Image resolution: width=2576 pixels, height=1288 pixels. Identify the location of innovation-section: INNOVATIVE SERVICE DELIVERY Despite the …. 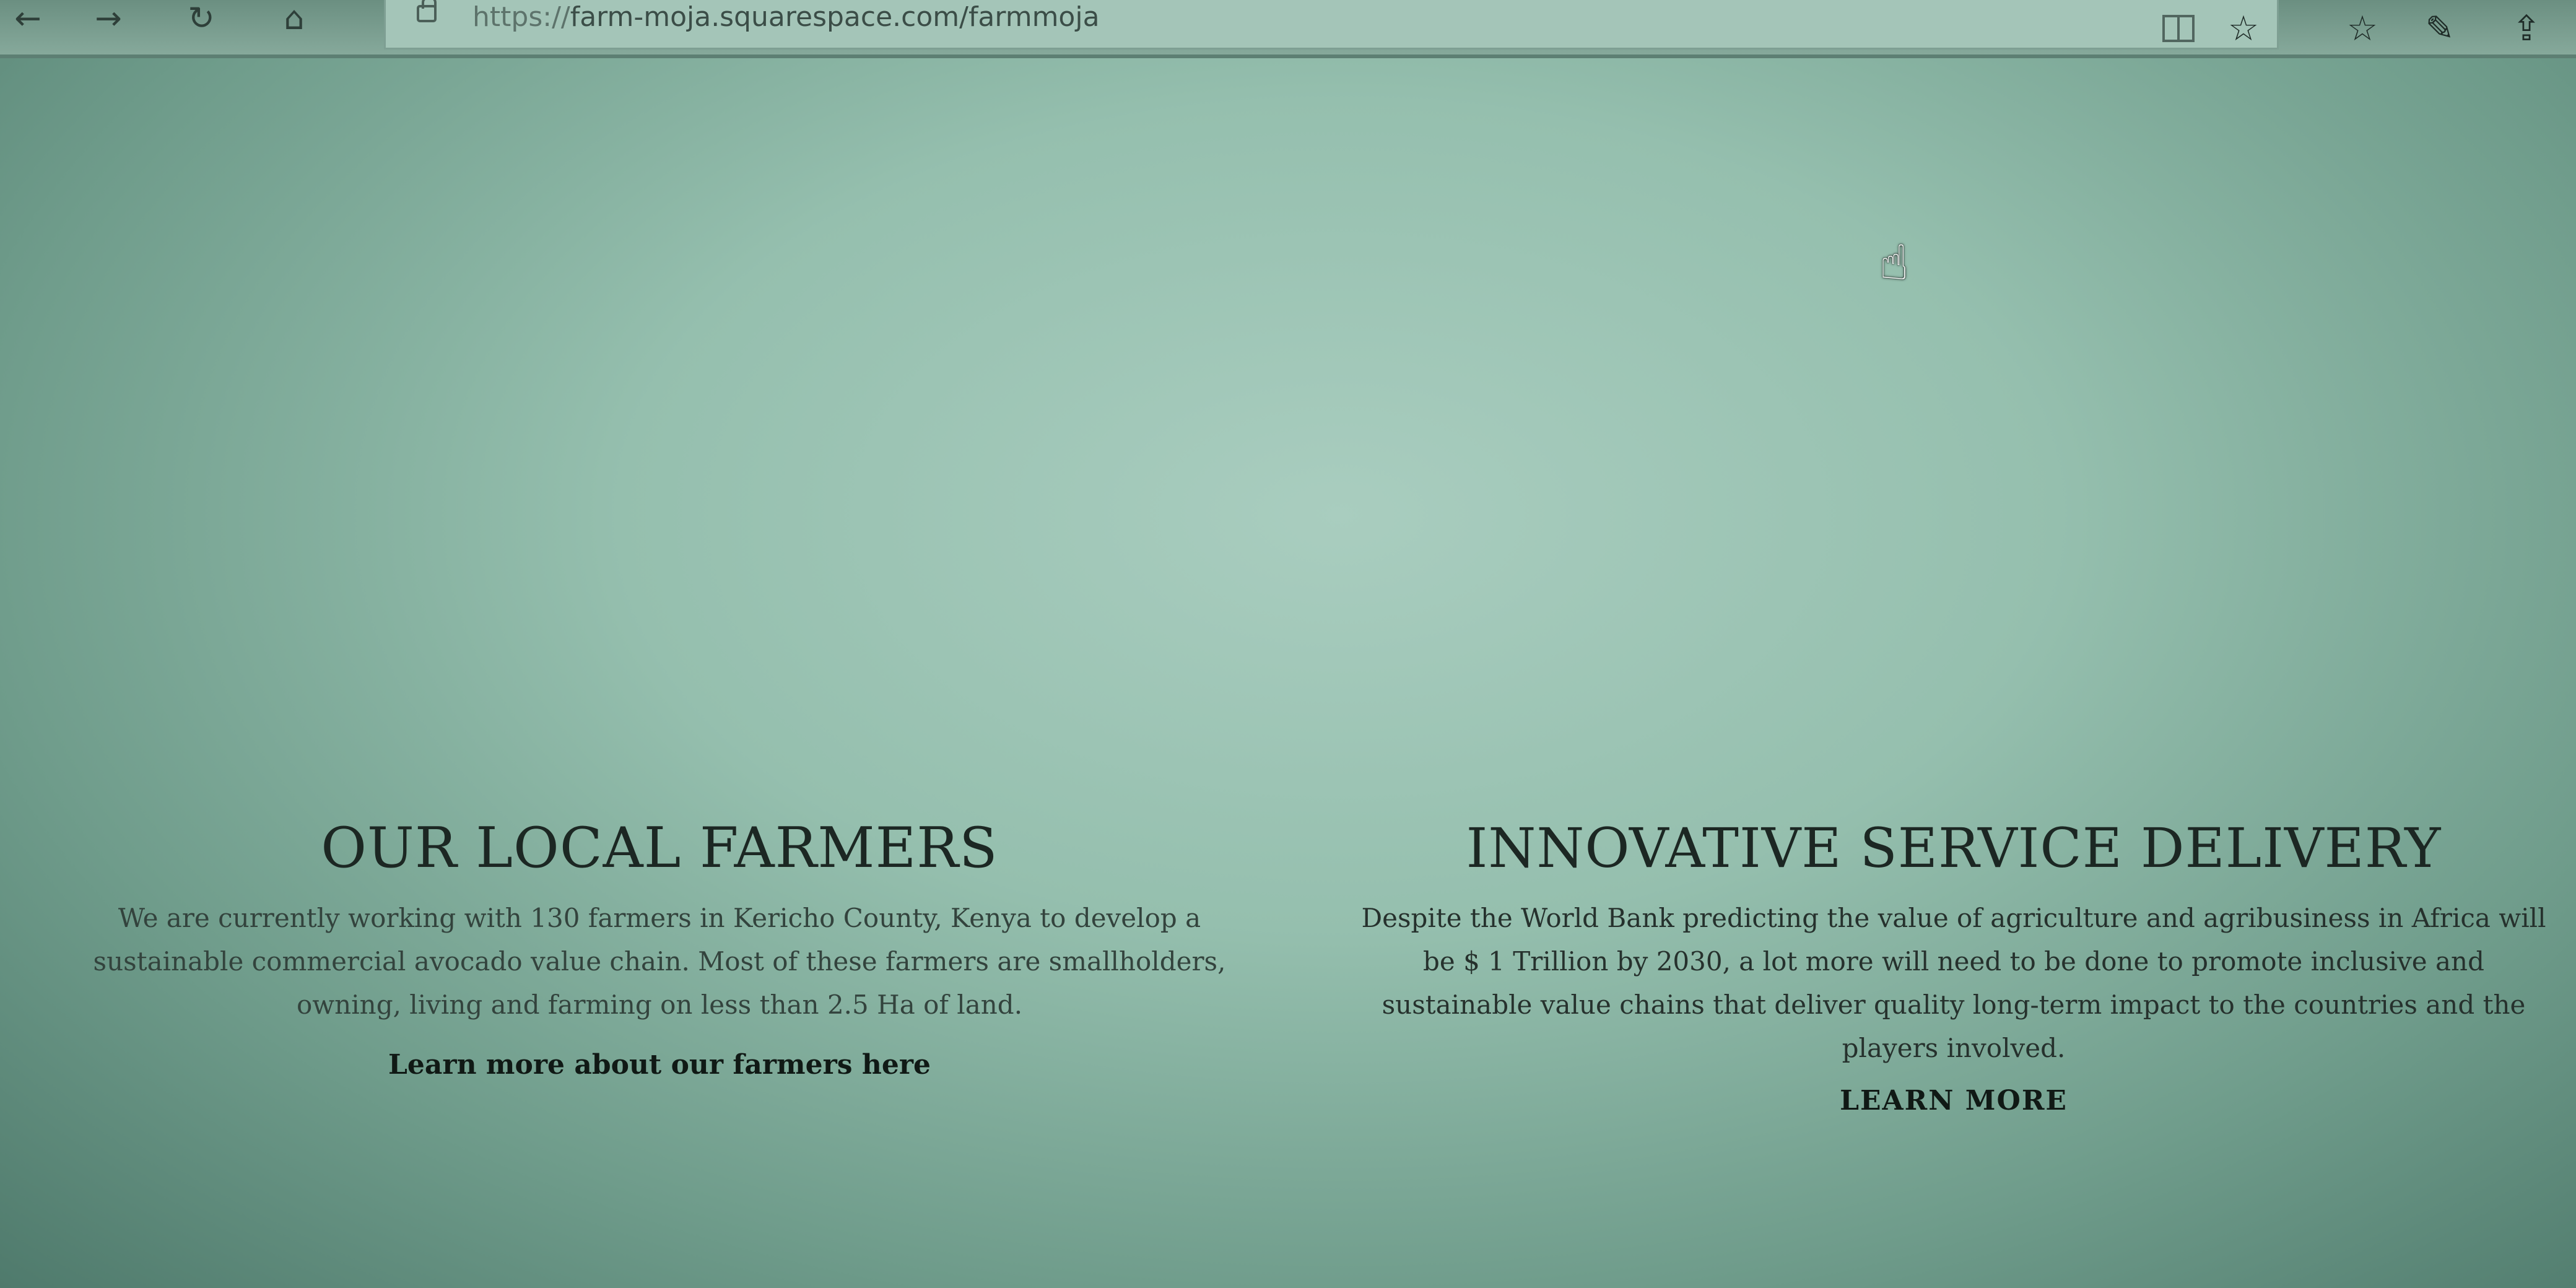
(1953, 963).